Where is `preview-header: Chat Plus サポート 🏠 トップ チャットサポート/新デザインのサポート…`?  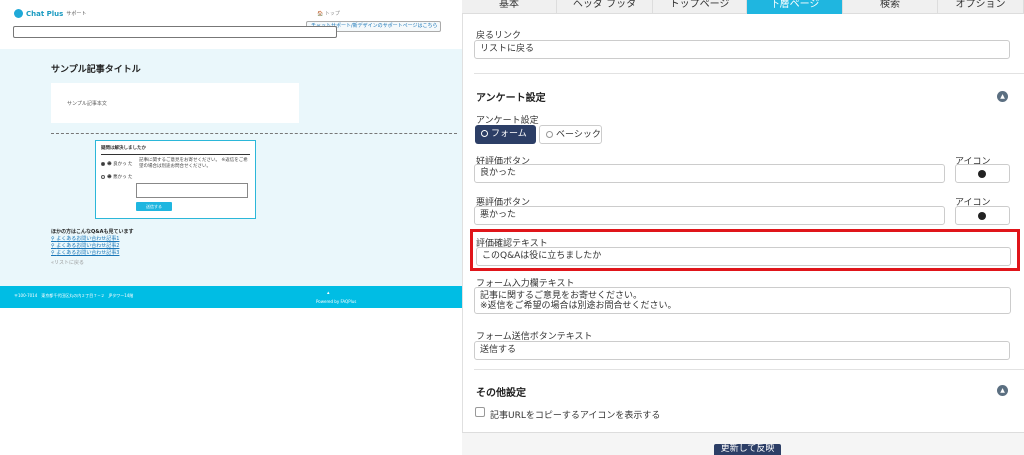
preview-header: Chat Plus サポート 🏠 トップ チャットサポート/新デザインのサポート… is located at coordinates (231, 24).